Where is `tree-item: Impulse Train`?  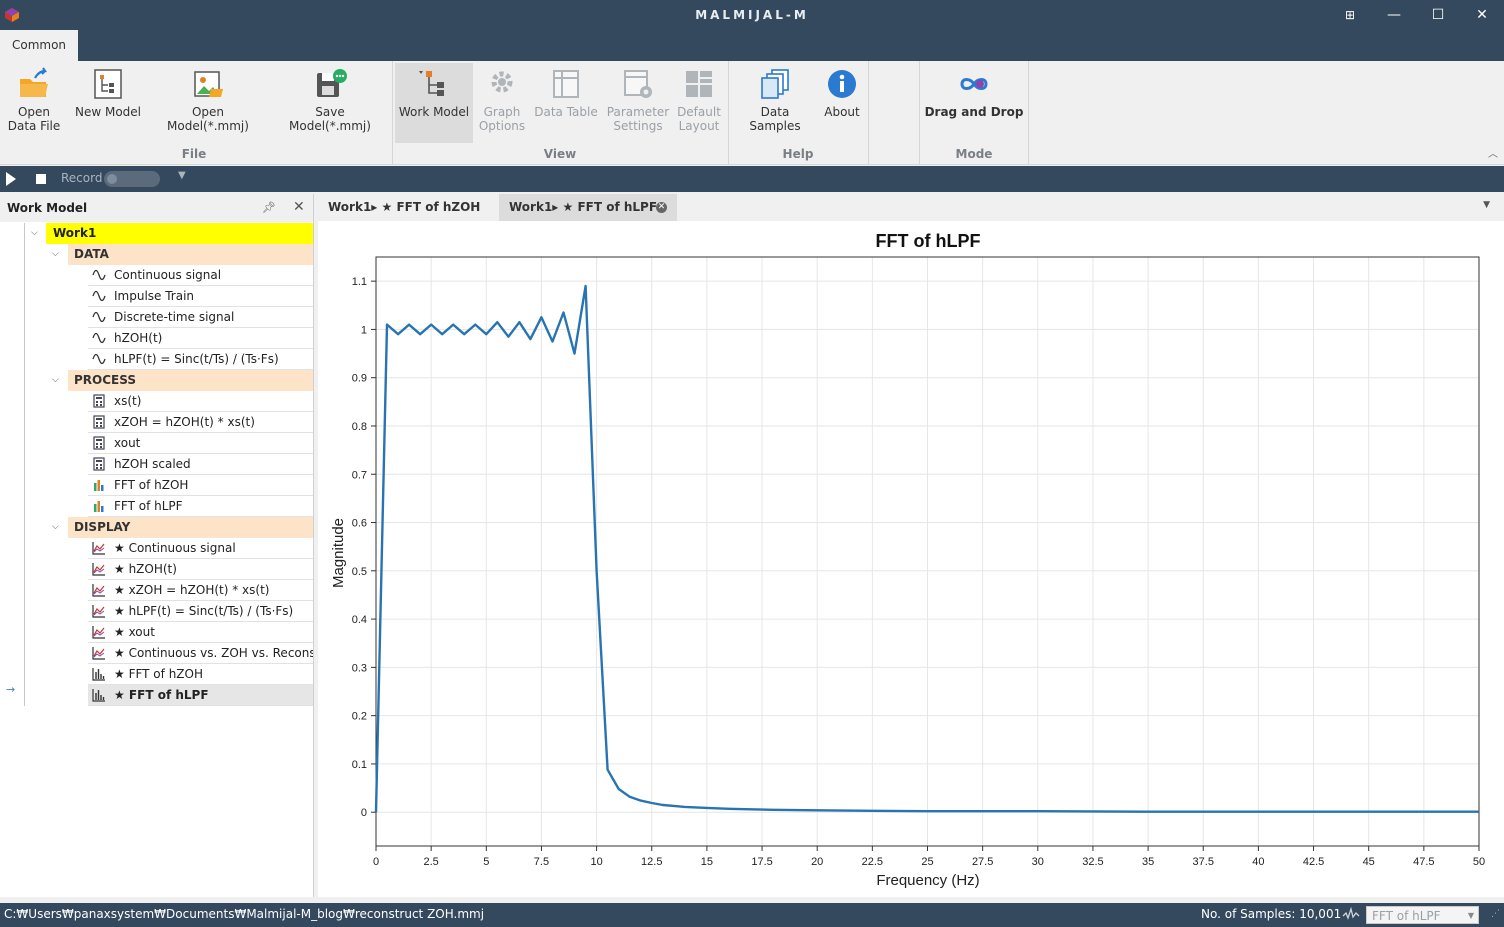 tree-item: Impulse Train is located at coordinates (200, 296).